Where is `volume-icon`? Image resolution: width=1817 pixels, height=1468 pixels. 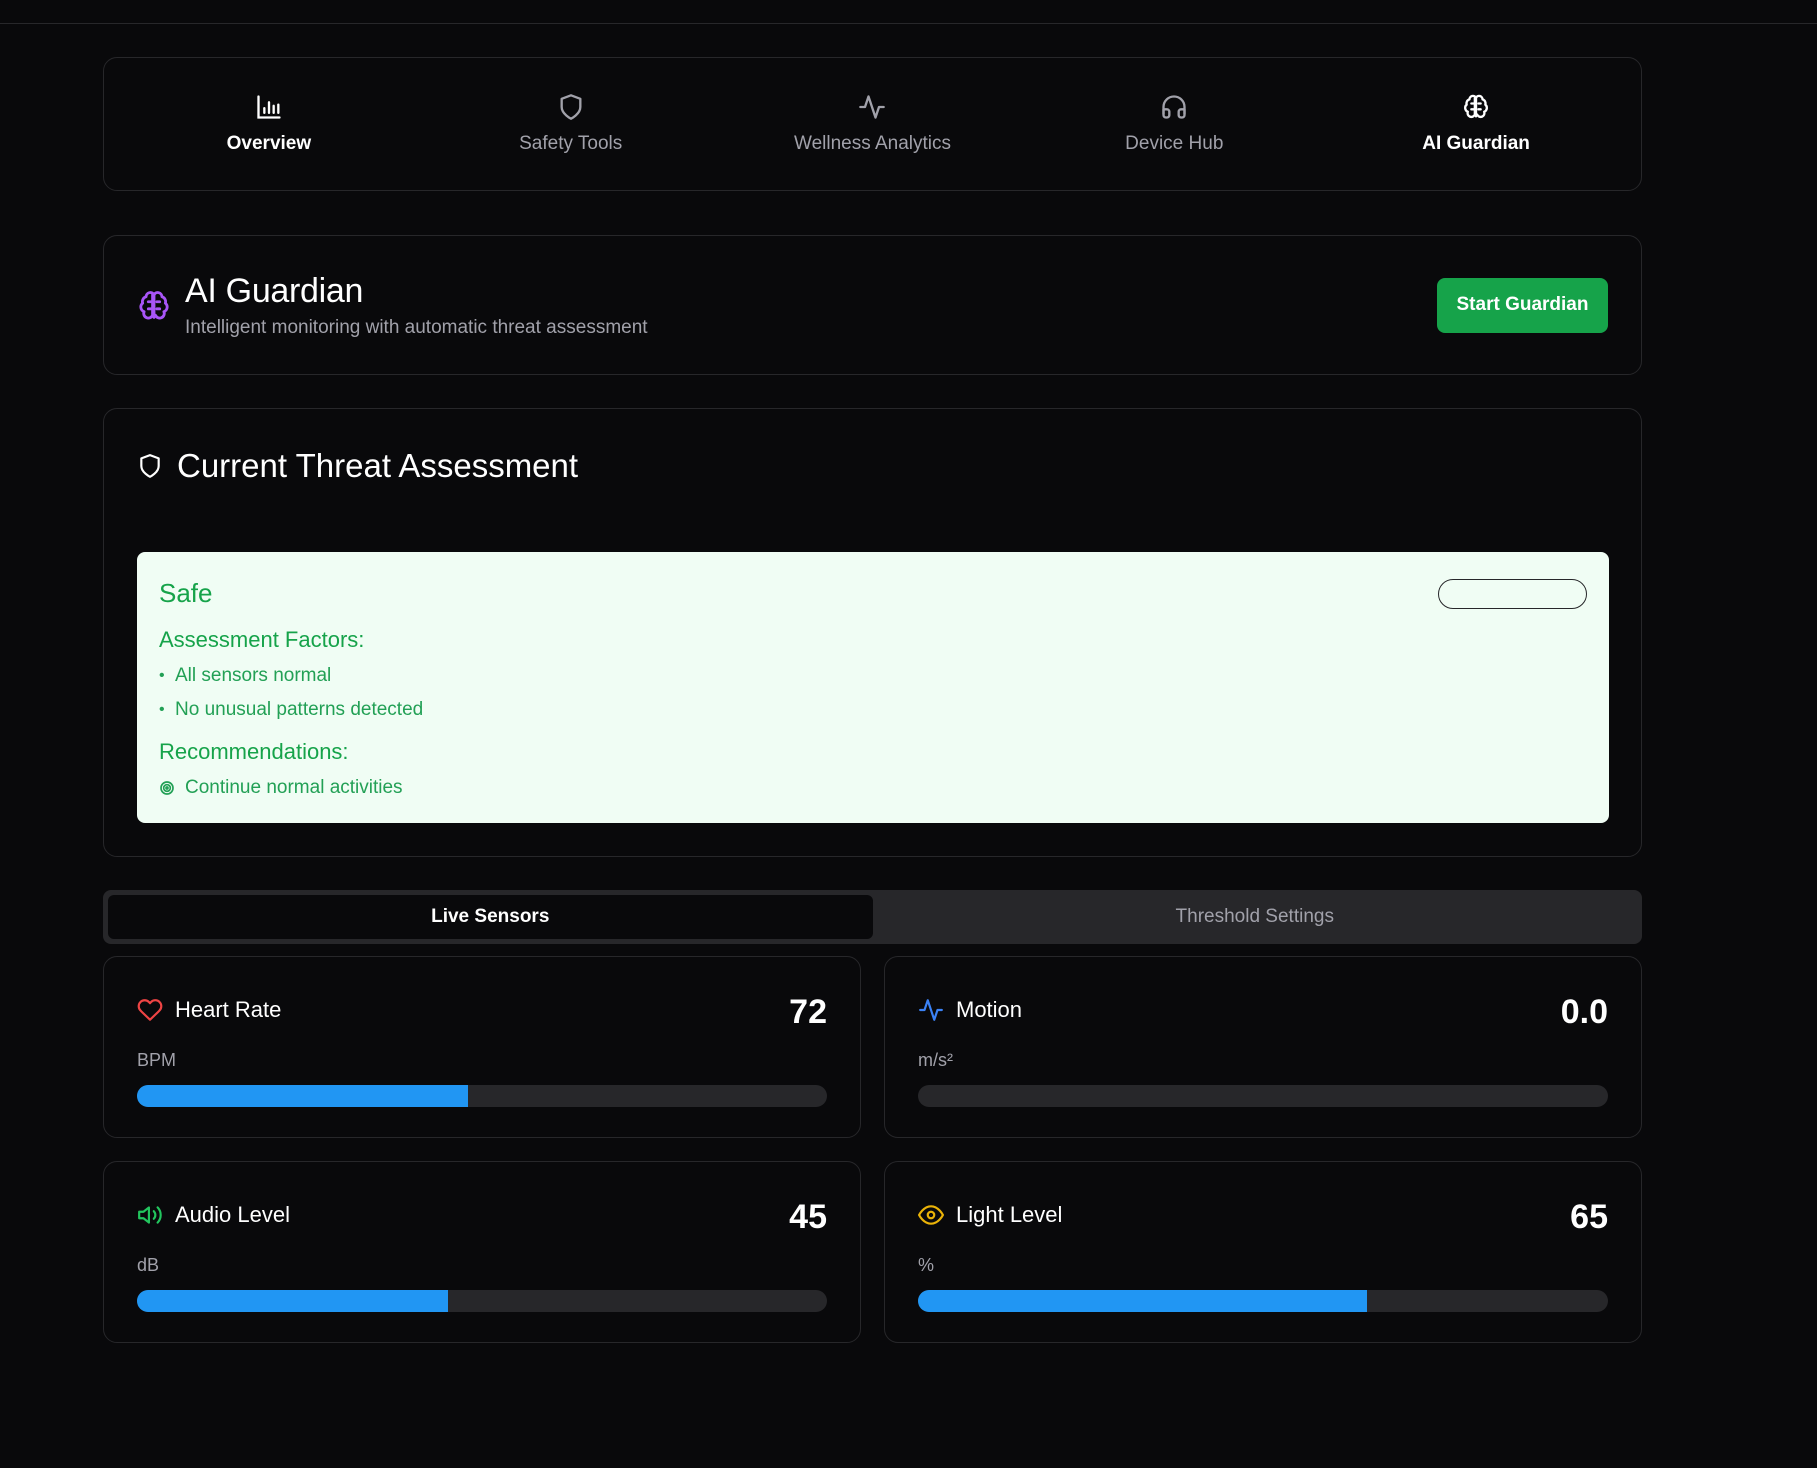
volume-icon is located at coordinates (150, 1215).